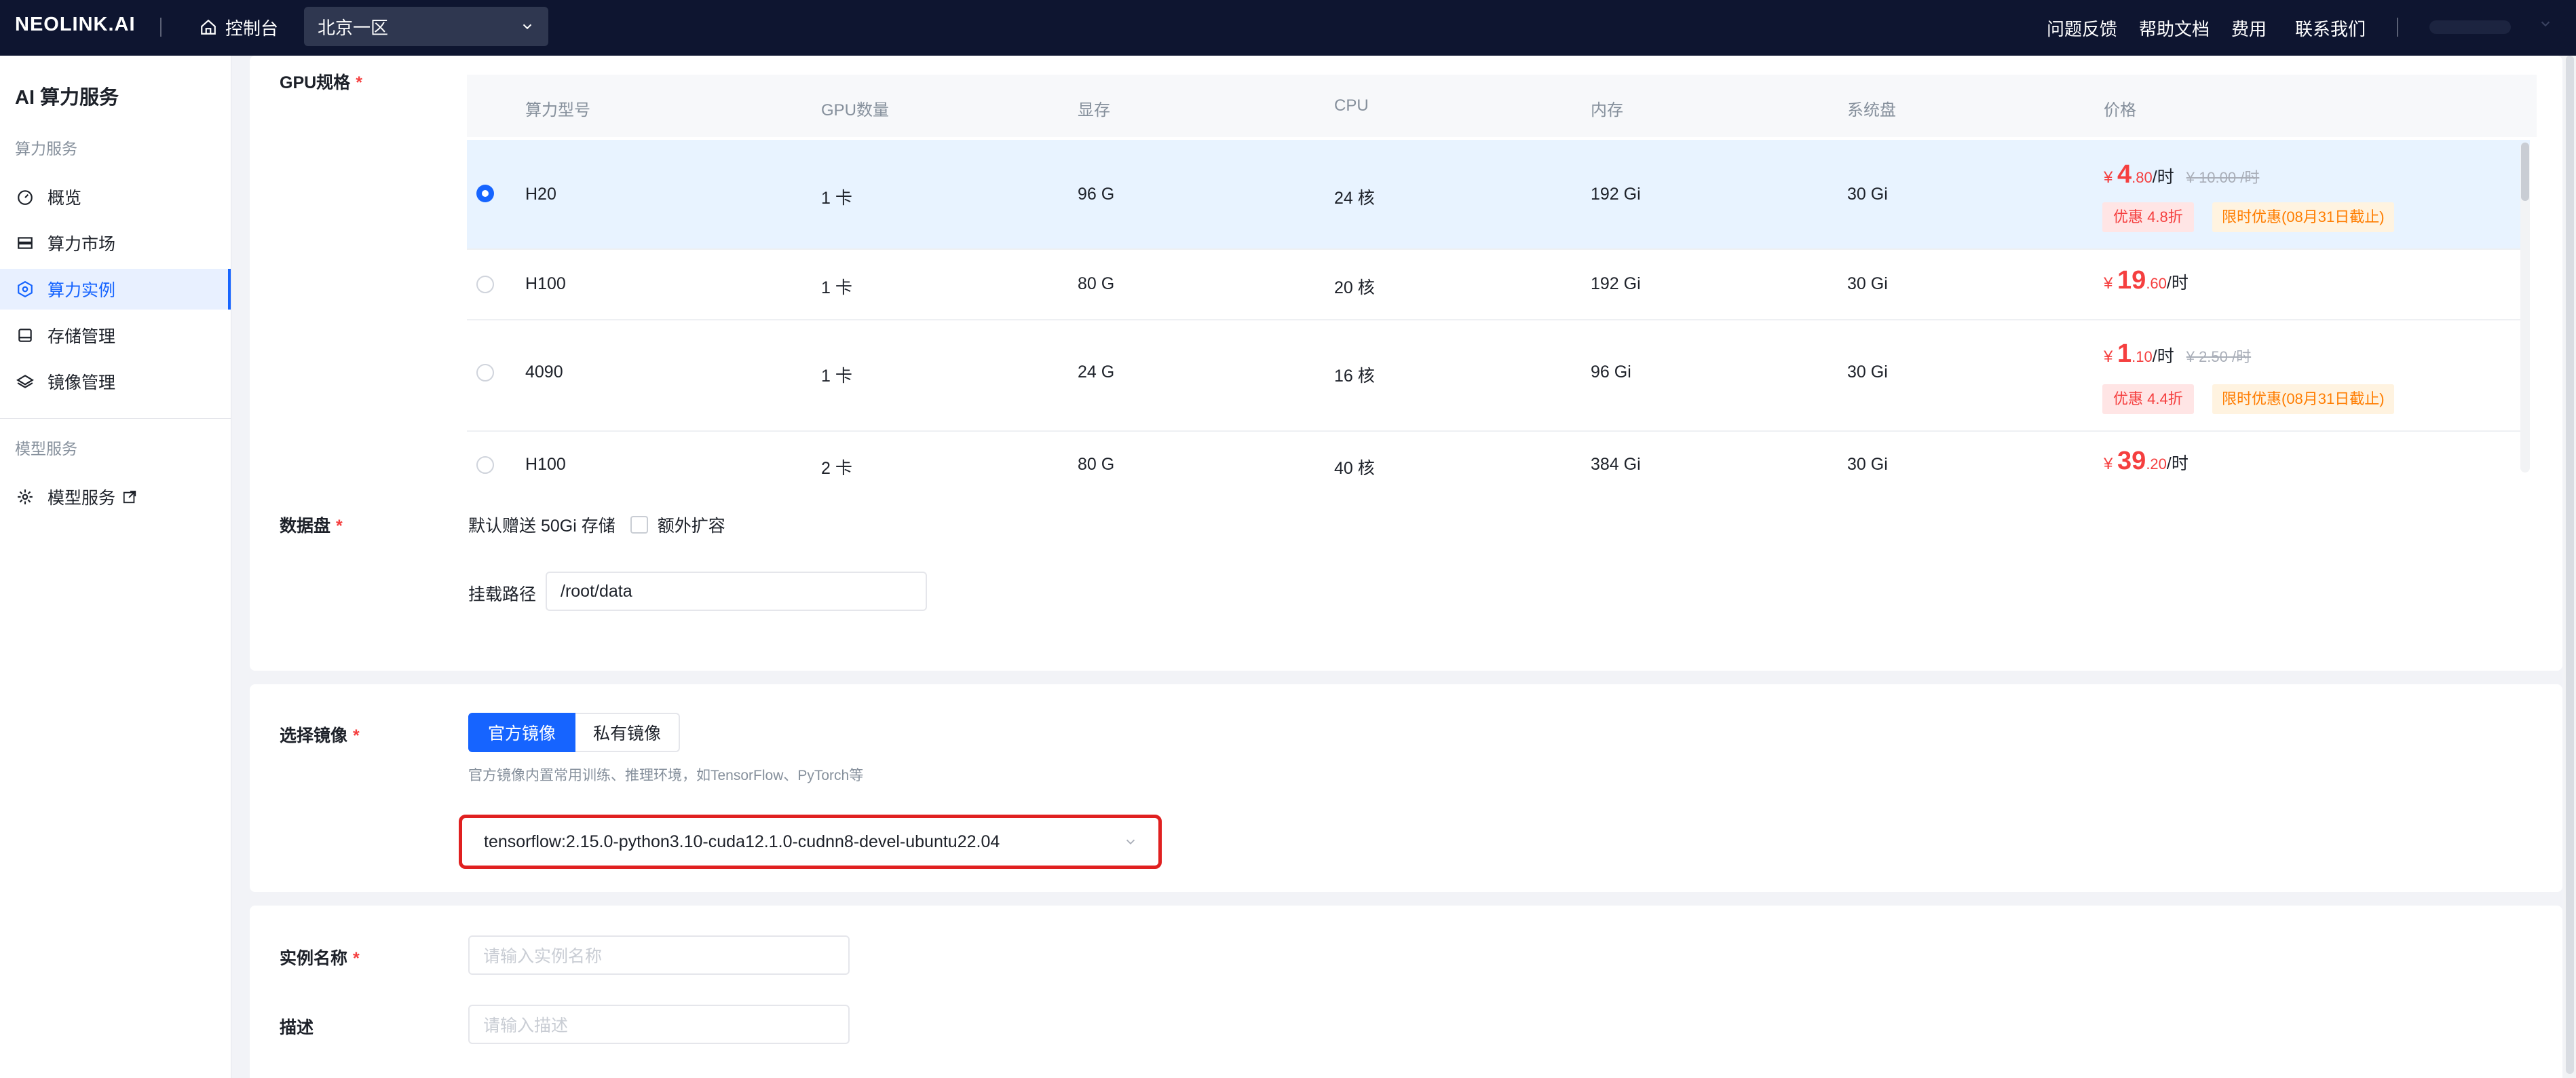 The image size is (2576, 1078). I want to click on description-placeholder: 请输入描述, so click(526, 1025).